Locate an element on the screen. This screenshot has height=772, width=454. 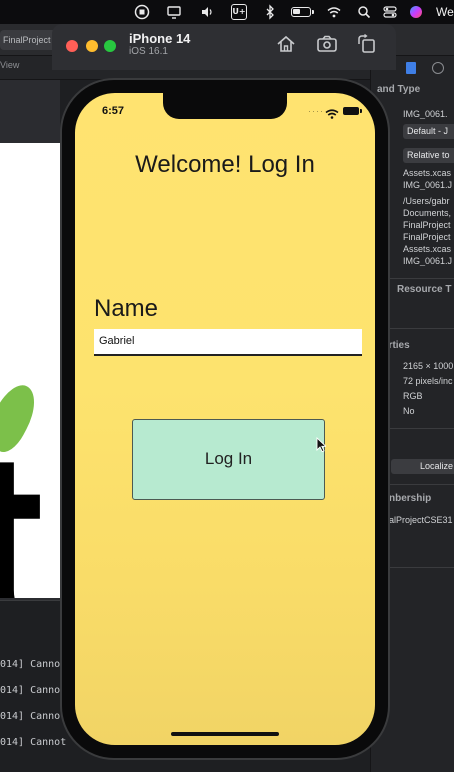
dynamic-notch is located at coordinates (225, 106).